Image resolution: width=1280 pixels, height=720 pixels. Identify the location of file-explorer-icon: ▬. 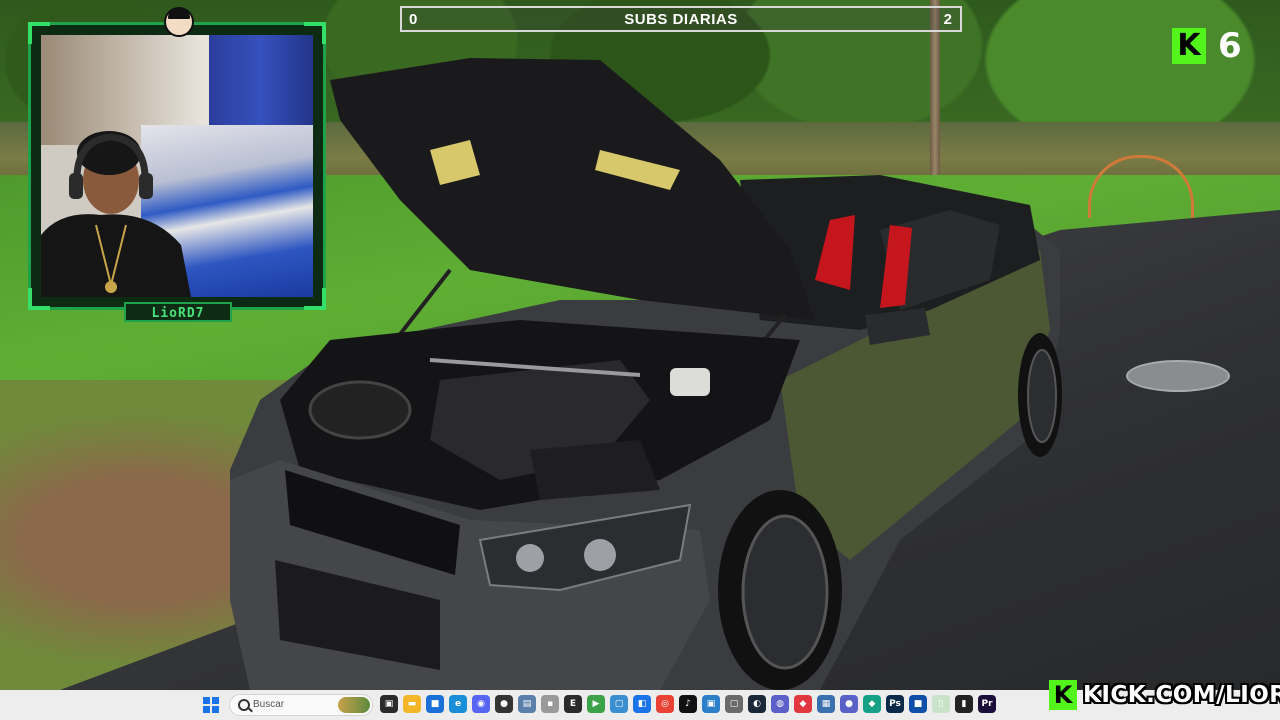
(412, 704).